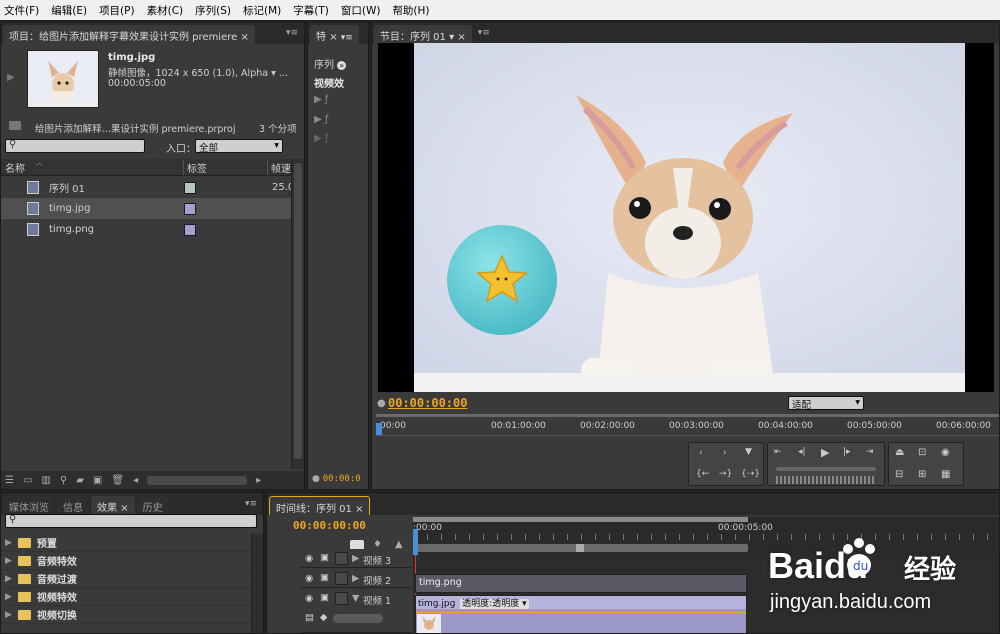 The width and height of the screenshot is (1000, 634). Describe the element at coordinates (701, 453) in the screenshot. I see `step-back-marker-icon: ‹` at that location.